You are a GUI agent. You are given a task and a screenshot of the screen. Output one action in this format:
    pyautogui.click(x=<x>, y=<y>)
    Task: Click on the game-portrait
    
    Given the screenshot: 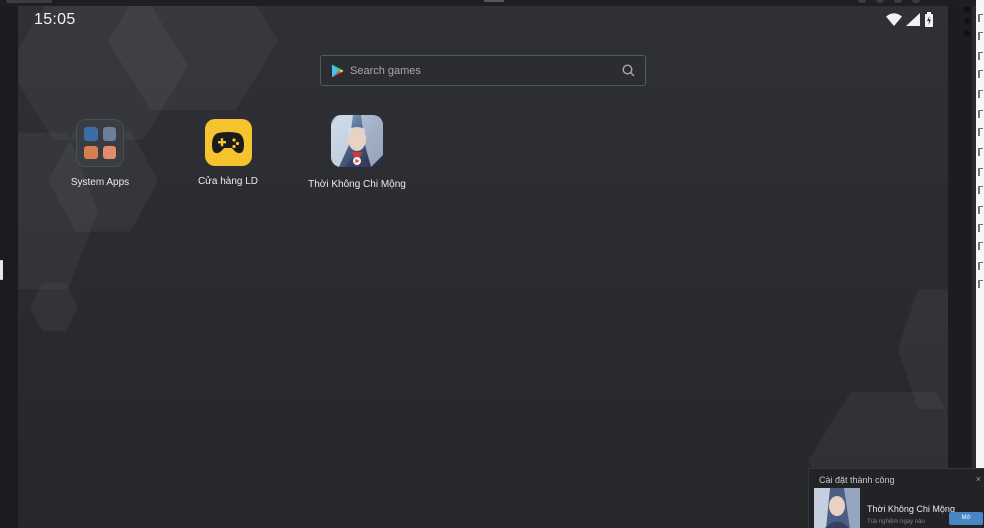 What is the action you would take?
    pyautogui.click(x=357, y=141)
    